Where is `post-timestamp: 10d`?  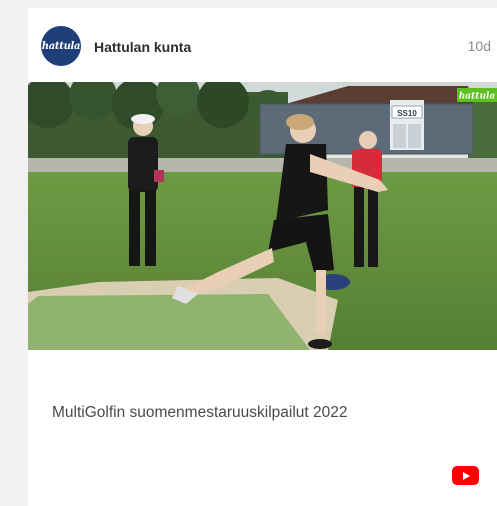
post-timestamp: 10d is located at coordinates (479, 46).